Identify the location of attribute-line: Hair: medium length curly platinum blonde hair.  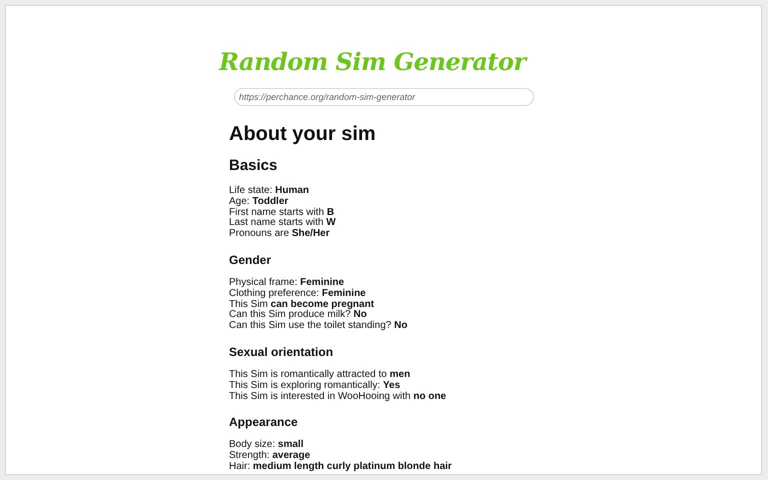
(340, 467).